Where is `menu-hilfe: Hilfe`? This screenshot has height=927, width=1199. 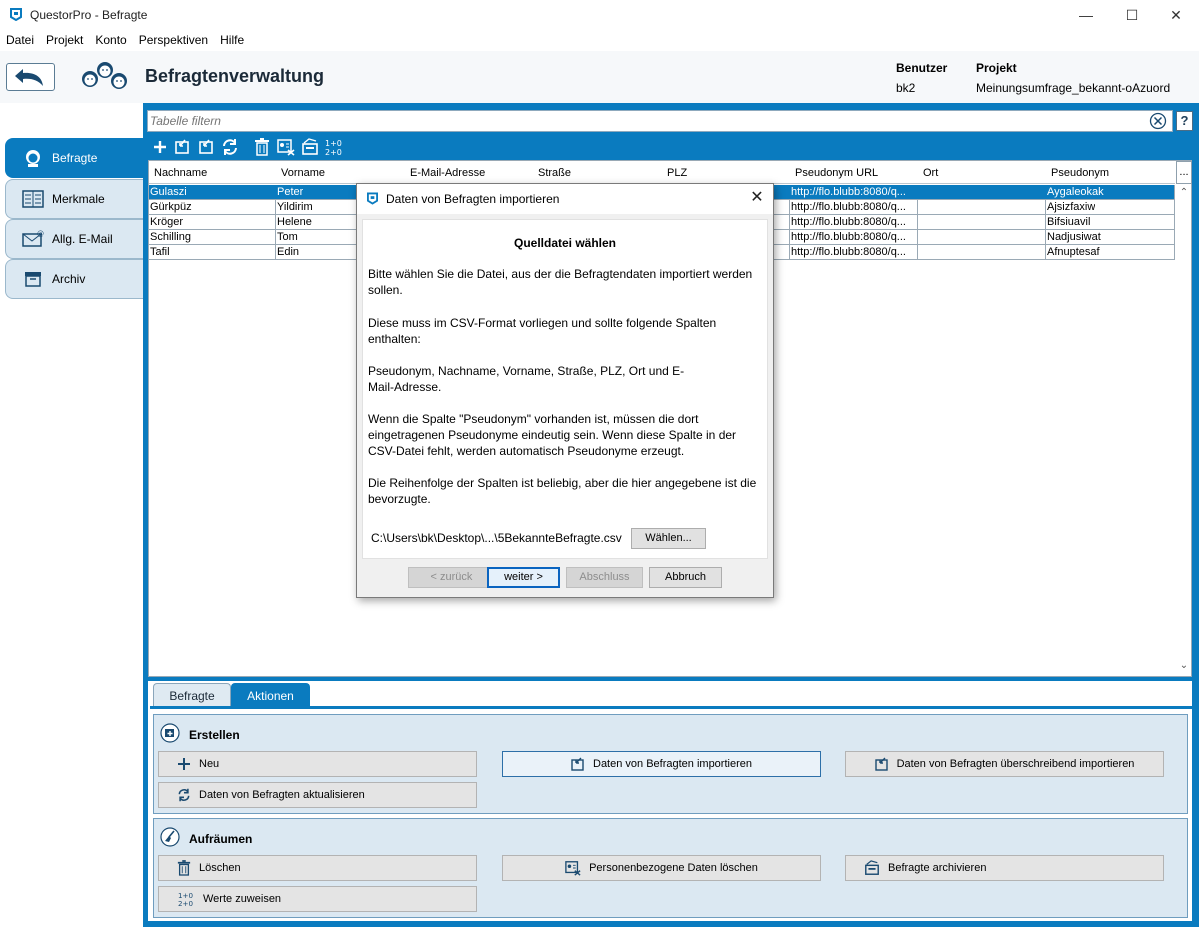
menu-hilfe: Hilfe is located at coordinates (234, 41).